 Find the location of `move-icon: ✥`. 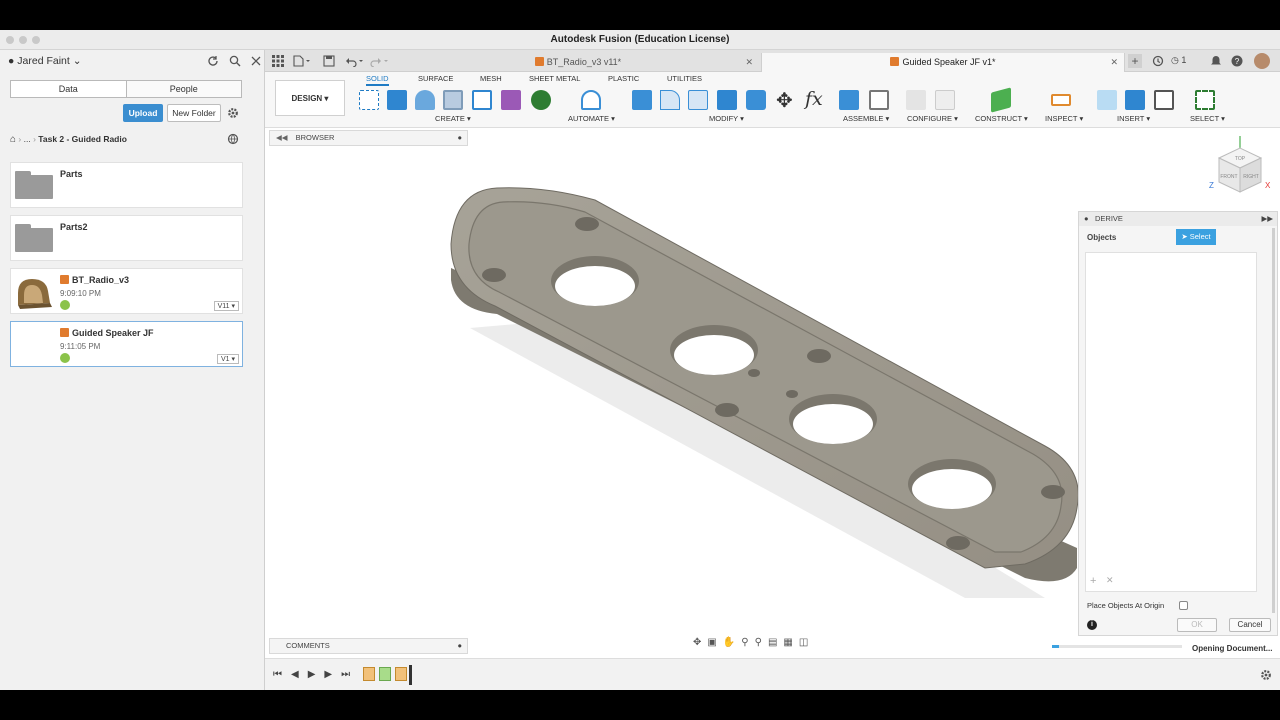

move-icon: ✥ is located at coordinates (784, 100).